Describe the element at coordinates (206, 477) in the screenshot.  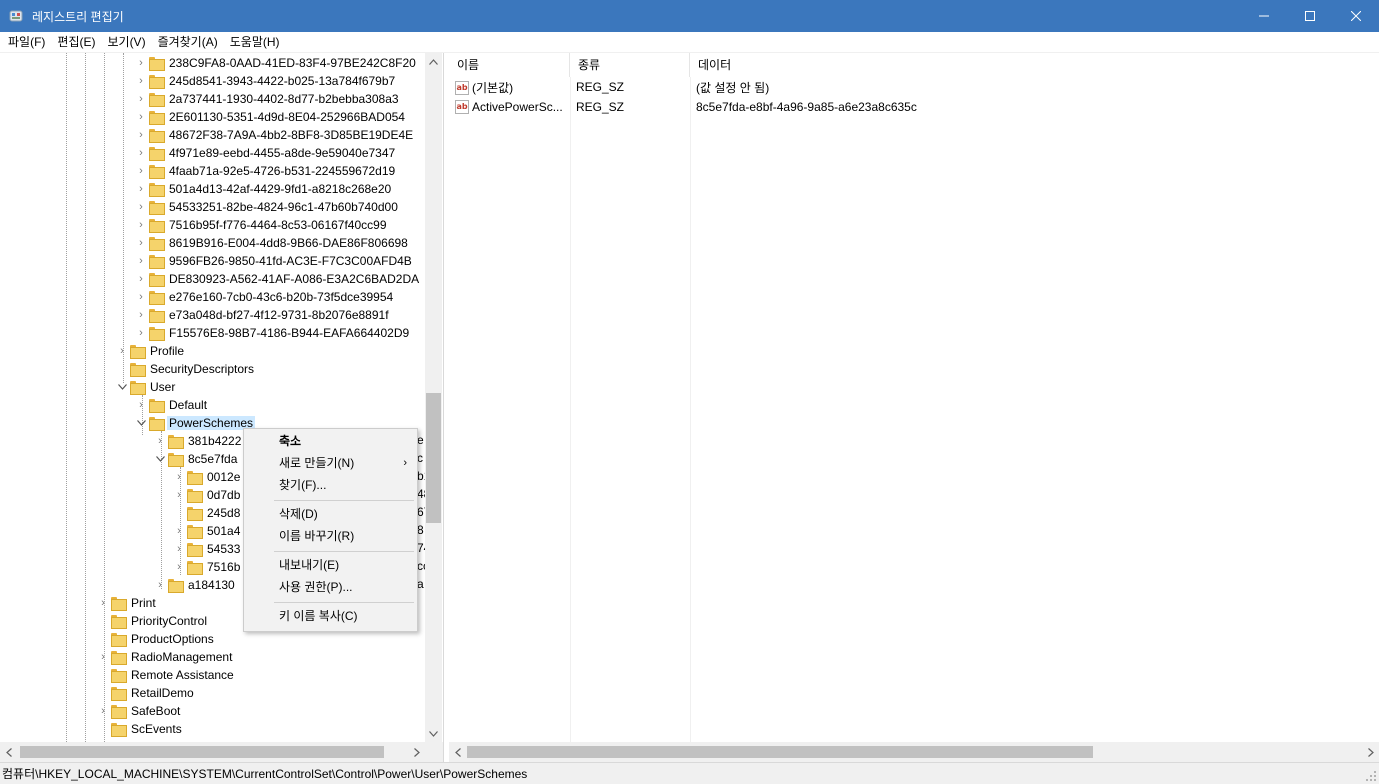
I see `tree-item-subkey: › 0012e` at that location.